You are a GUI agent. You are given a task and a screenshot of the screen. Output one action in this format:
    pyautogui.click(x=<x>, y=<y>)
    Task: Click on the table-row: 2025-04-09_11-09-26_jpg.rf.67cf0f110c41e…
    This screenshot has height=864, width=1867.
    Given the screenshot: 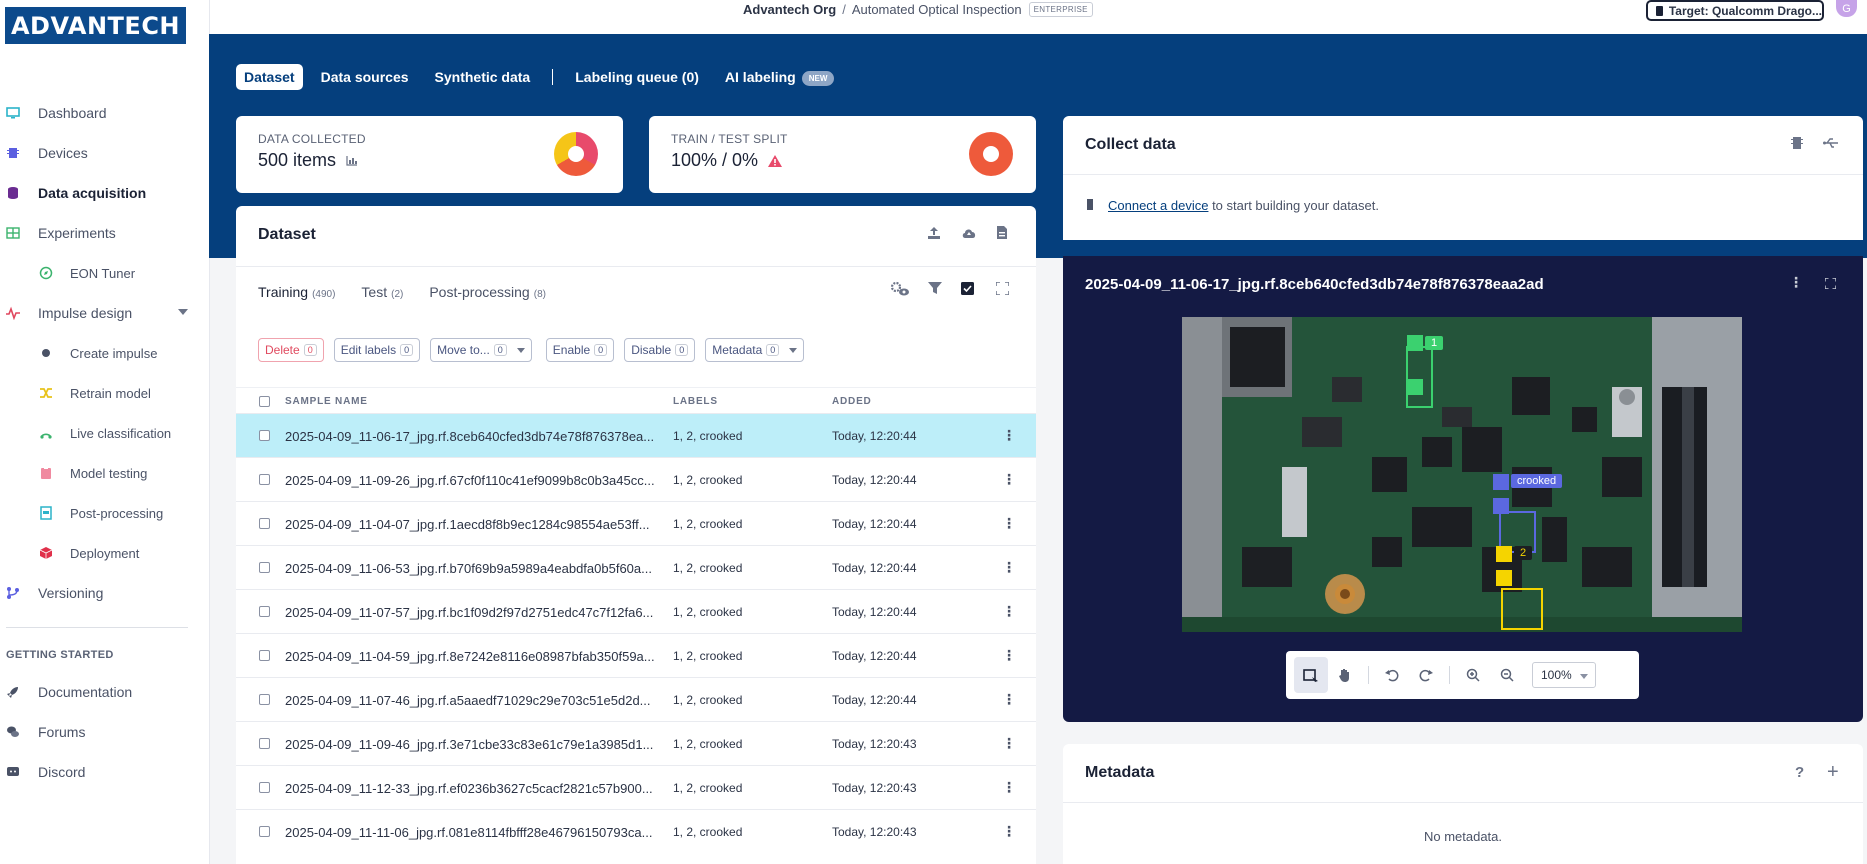 What is the action you would take?
    pyautogui.click(x=636, y=479)
    